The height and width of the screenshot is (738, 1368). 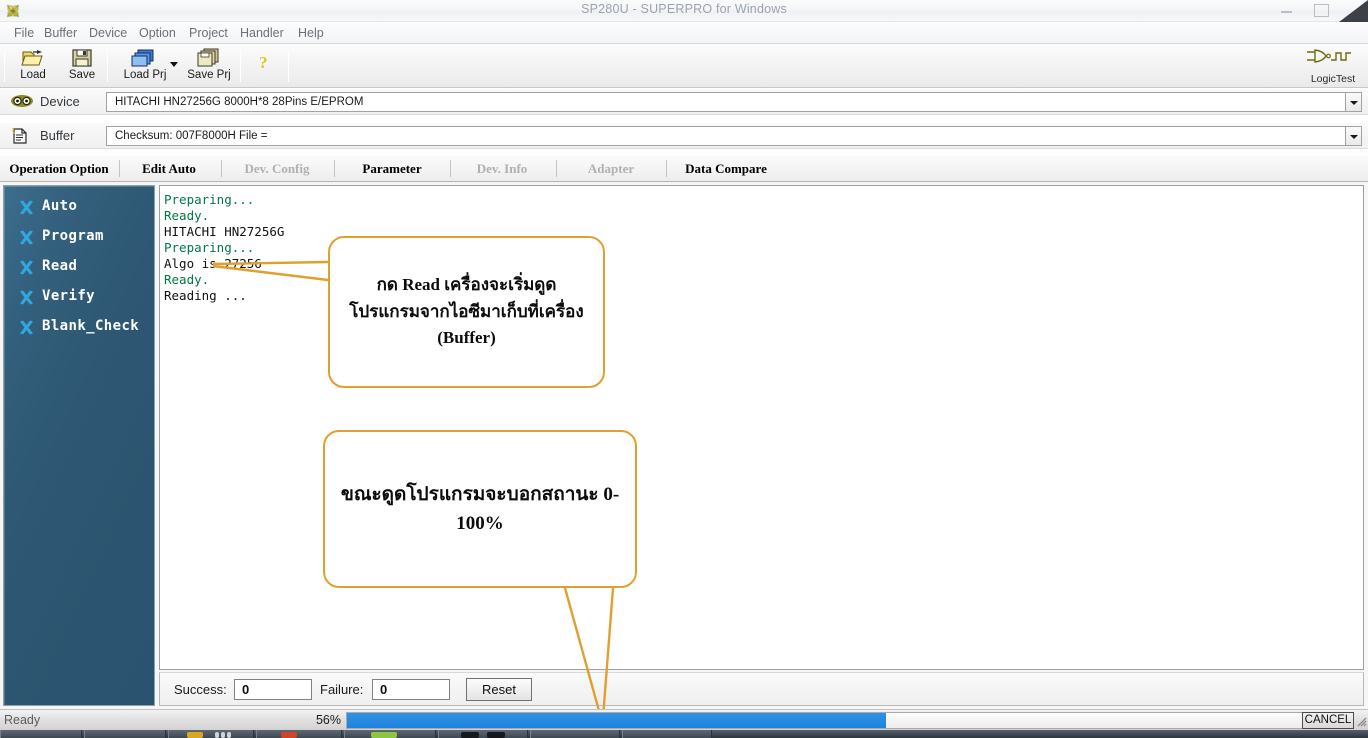 I want to click on taskbar-start-button, so click(x=41, y=734).